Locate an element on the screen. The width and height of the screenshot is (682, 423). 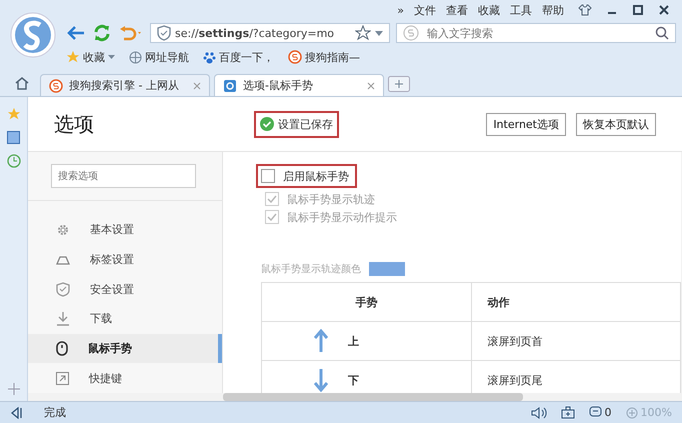
browser-logo-icon is located at coordinates (33, 35).